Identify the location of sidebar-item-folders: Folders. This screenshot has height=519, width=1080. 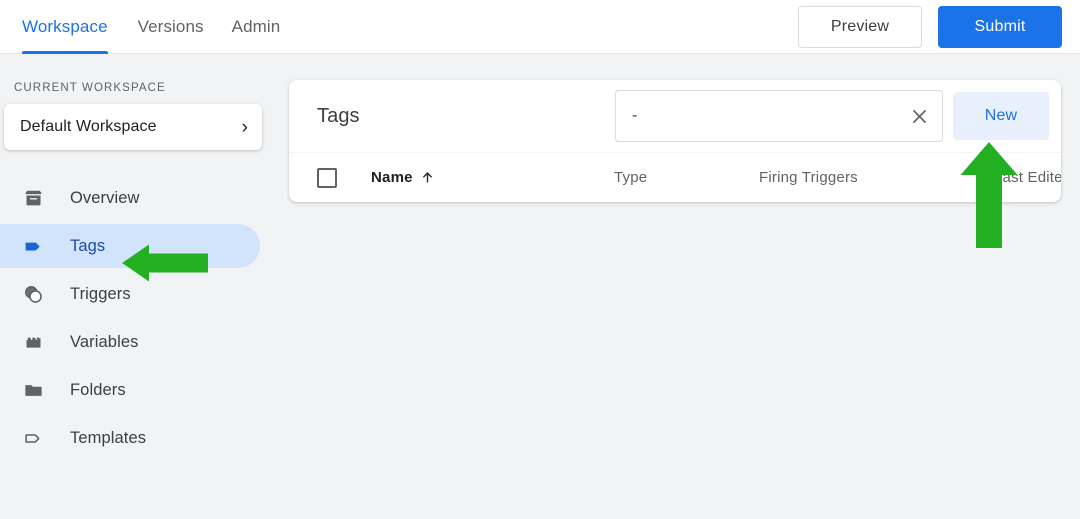
(130, 390).